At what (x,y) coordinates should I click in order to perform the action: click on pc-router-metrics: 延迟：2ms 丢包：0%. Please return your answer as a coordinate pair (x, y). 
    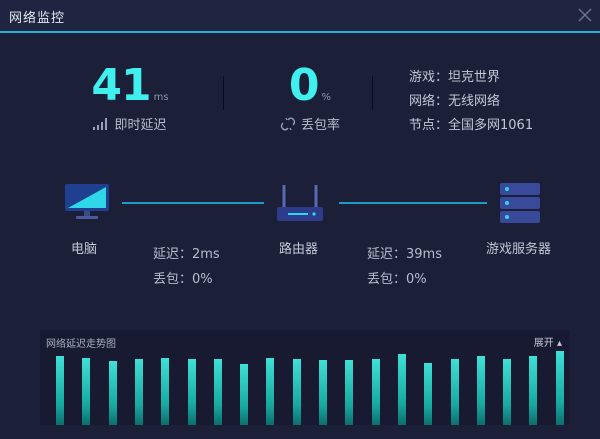
    Looking at the image, I should click on (186, 267).